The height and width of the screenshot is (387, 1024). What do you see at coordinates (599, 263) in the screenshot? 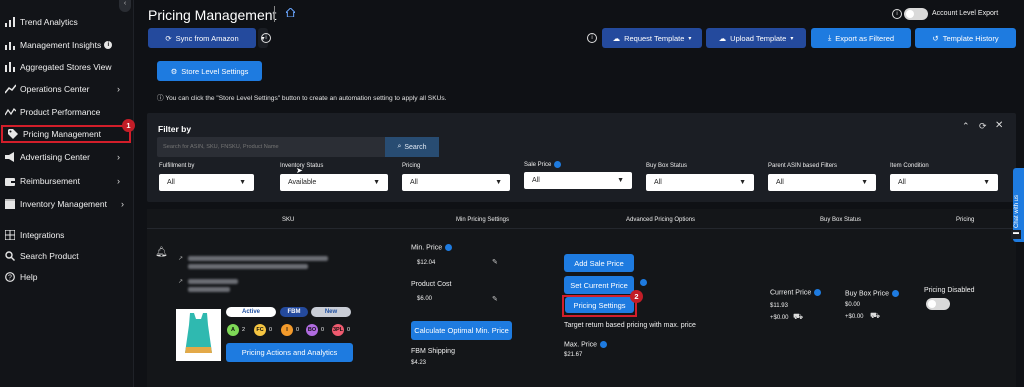
I see `add-sale-price-button: Add Sale Price` at bounding box center [599, 263].